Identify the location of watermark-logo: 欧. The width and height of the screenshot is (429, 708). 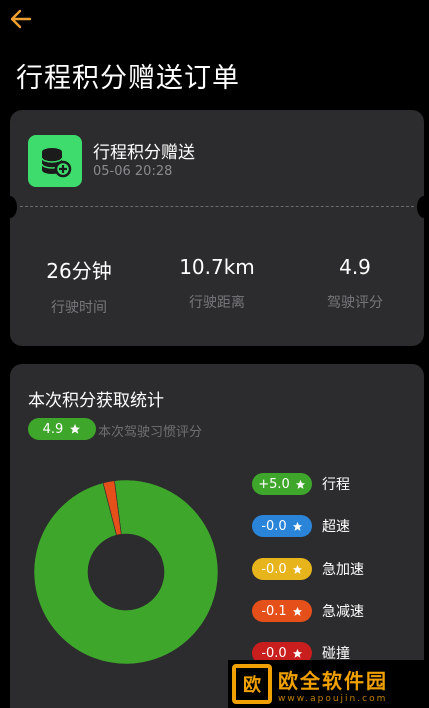
(252, 684).